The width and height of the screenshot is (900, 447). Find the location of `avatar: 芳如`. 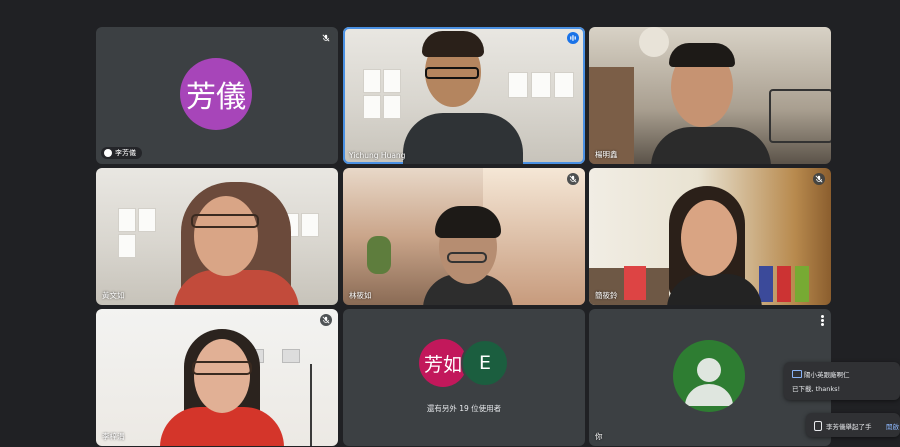

avatar: 芳如 is located at coordinates (443, 363).